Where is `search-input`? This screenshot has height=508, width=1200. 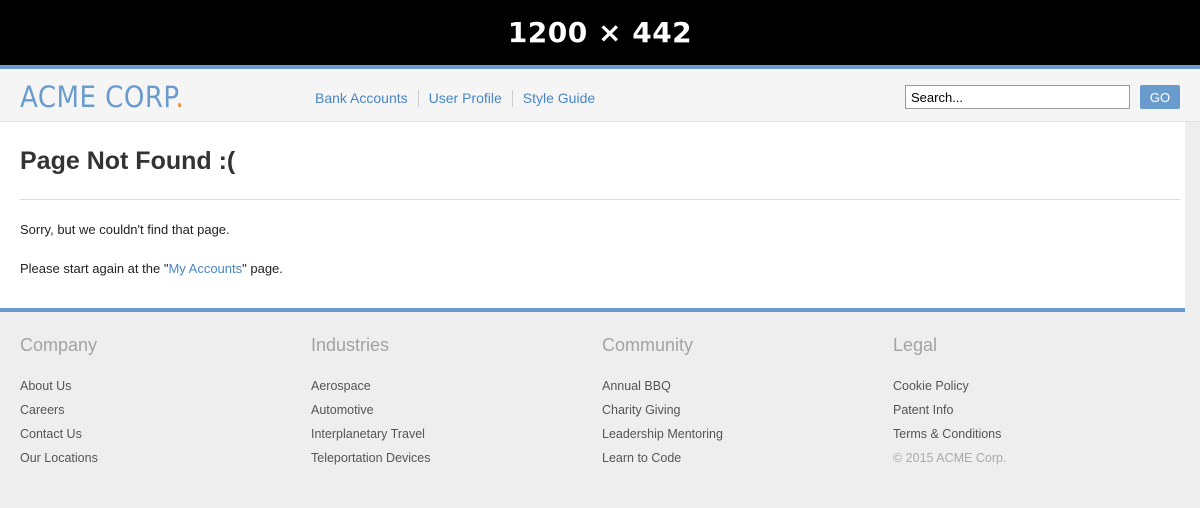
search-input is located at coordinates (1017, 97).